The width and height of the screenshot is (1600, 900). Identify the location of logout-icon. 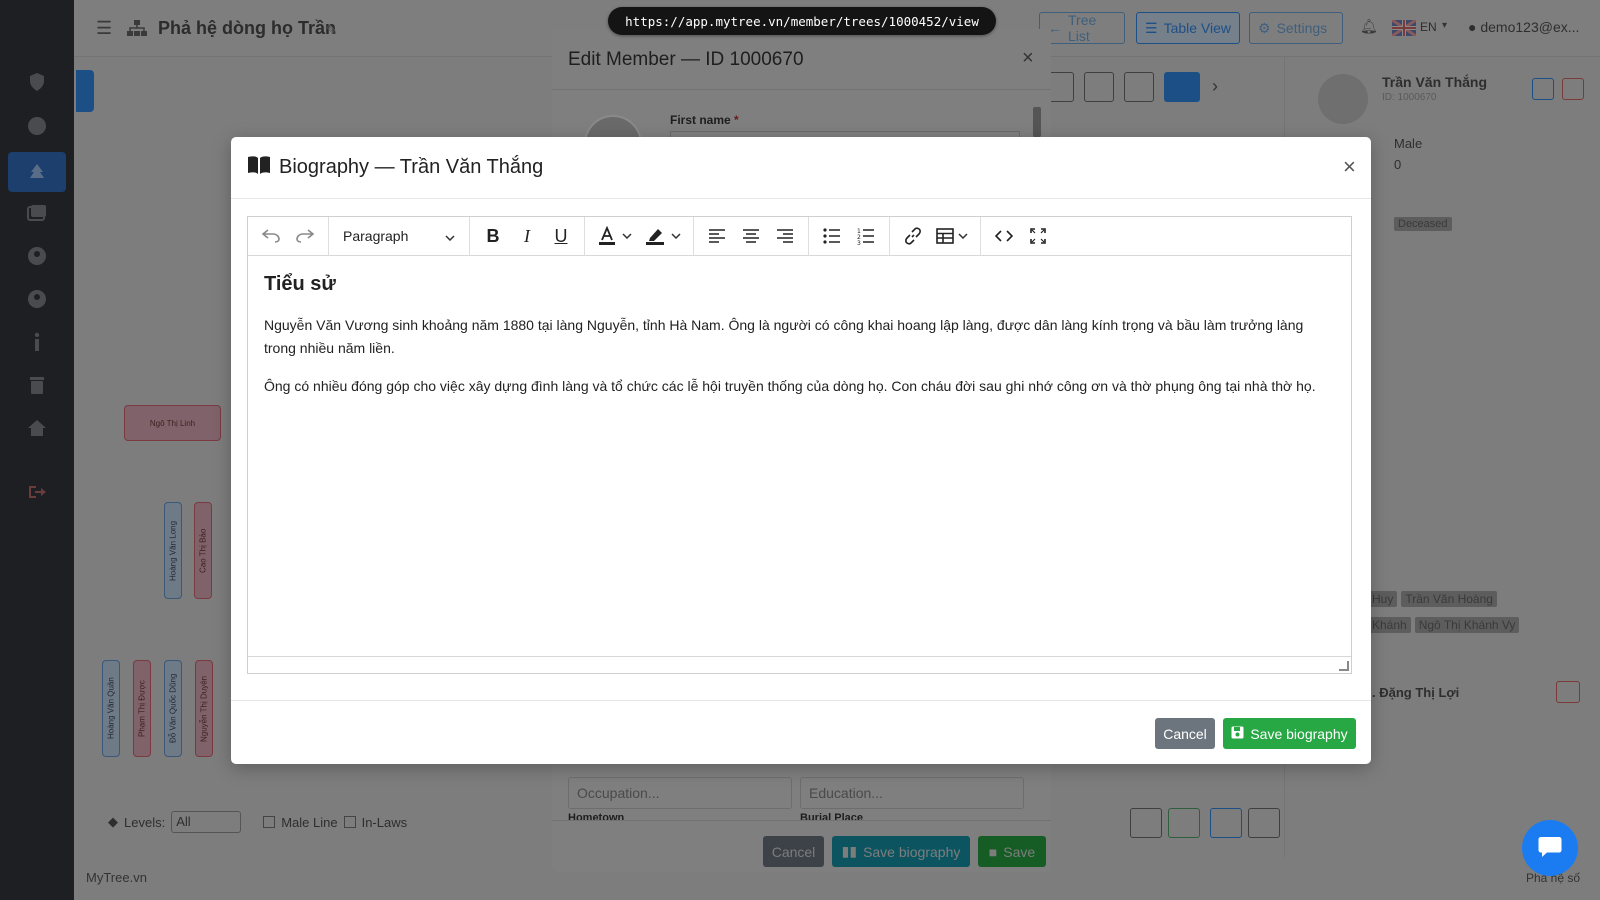
(37, 492).